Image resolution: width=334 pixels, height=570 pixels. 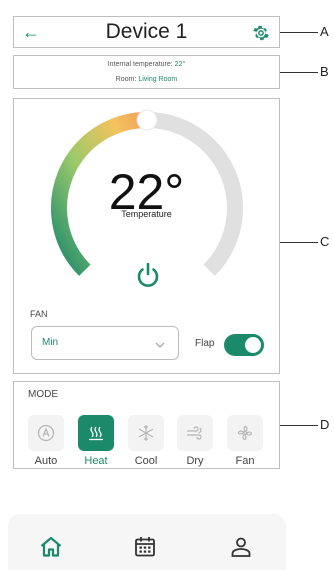 I want to click on callout-line-a, so click(x=299, y=32).